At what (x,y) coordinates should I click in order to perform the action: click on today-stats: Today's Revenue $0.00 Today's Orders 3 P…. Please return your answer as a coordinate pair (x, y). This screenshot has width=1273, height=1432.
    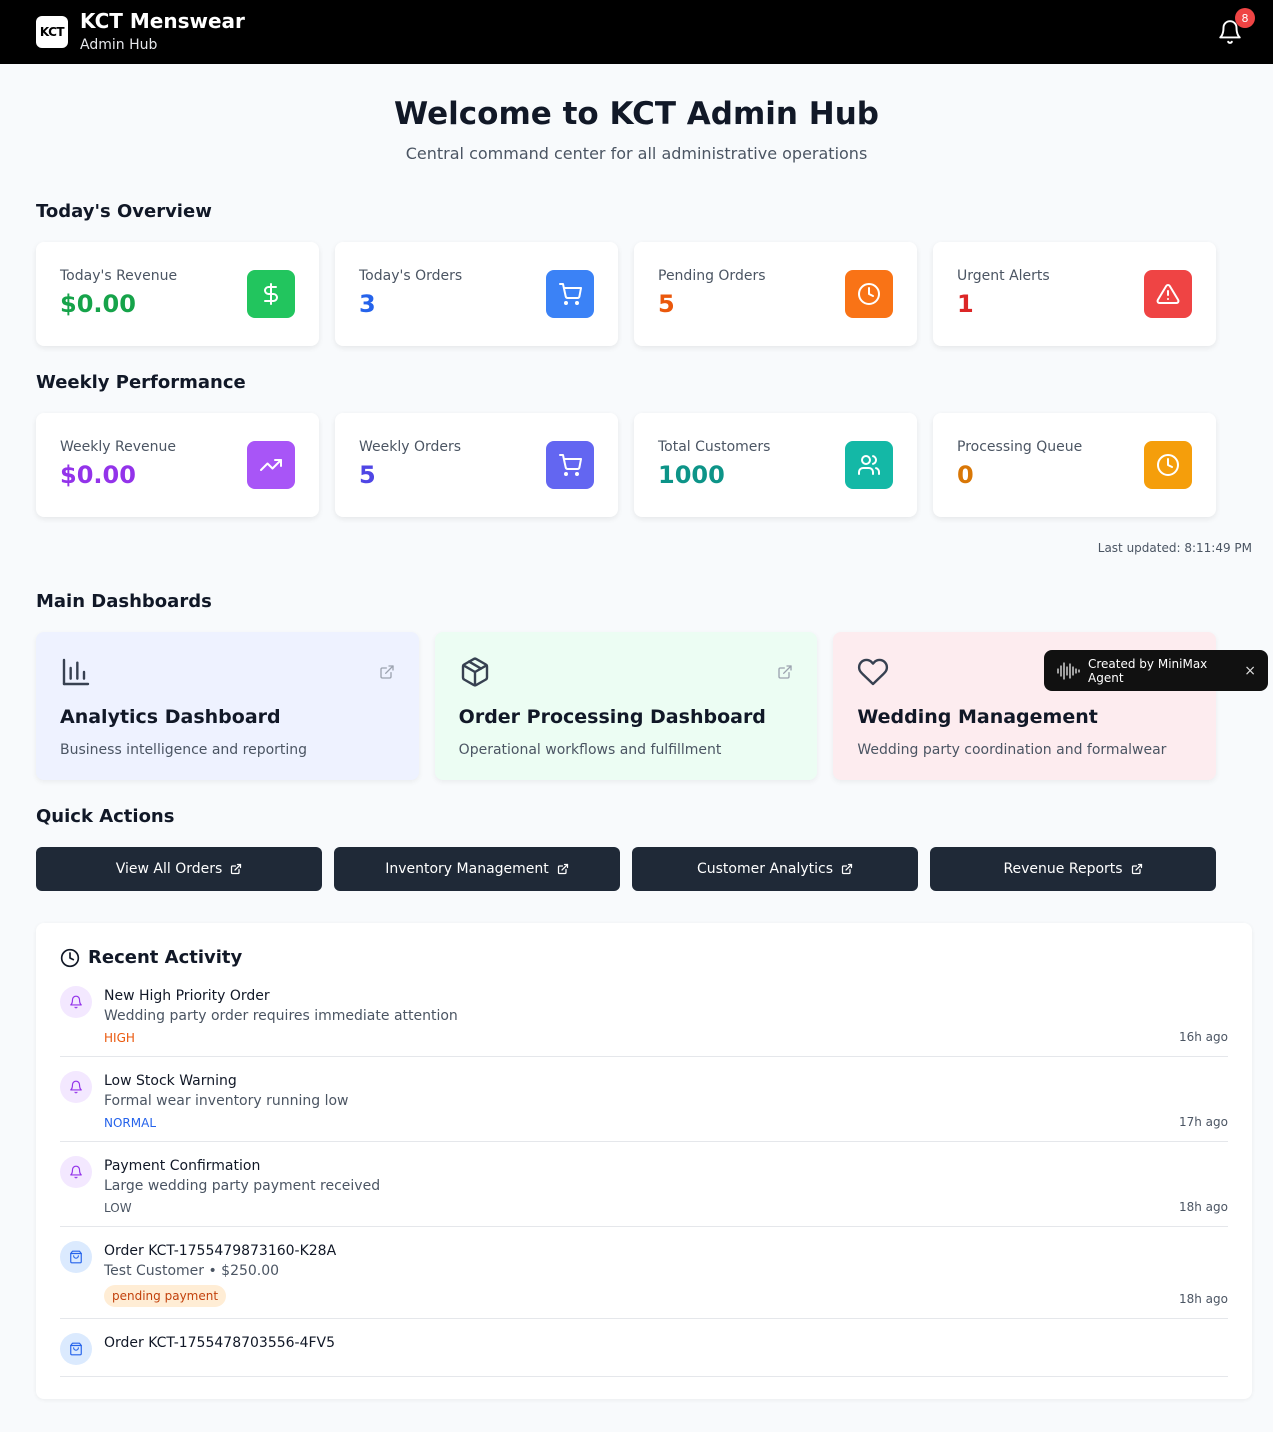
    Looking at the image, I should click on (626, 294).